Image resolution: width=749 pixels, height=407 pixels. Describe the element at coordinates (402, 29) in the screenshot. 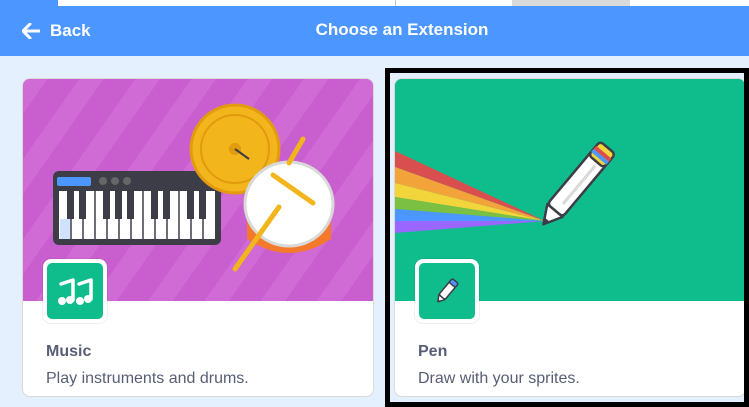

I see `page-title: Choose an Extension` at that location.